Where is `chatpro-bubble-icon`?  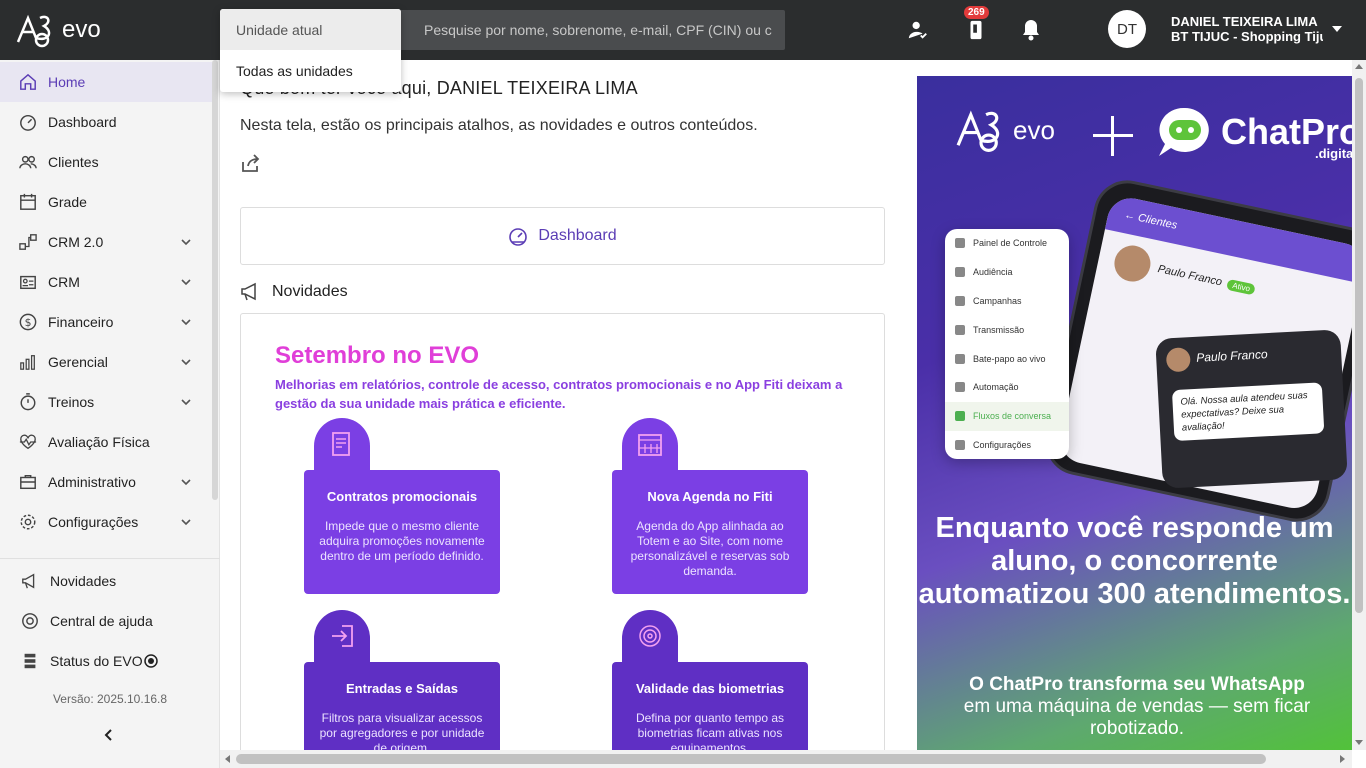
chatpro-bubble-icon is located at coordinates (1184, 131).